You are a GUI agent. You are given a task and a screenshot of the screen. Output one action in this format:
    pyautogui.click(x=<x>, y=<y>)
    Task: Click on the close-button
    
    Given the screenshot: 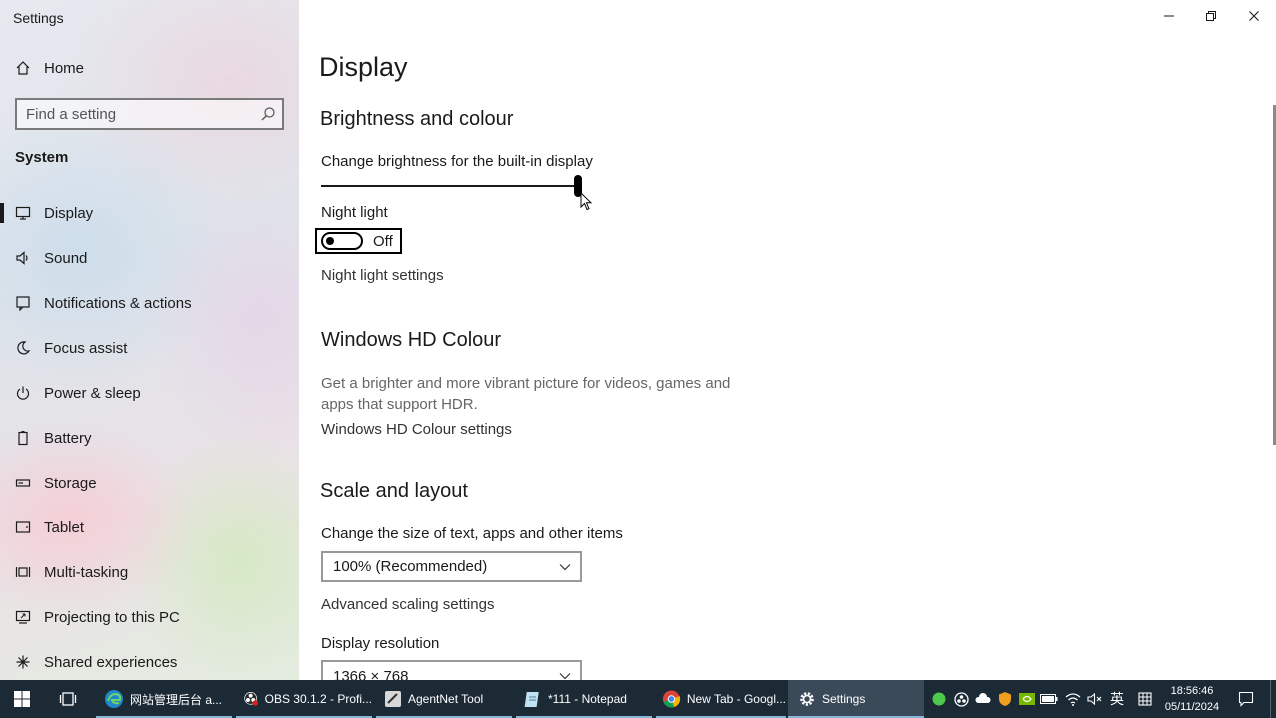 What is the action you would take?
    pyautogui.click(x=1254, y=16)
    